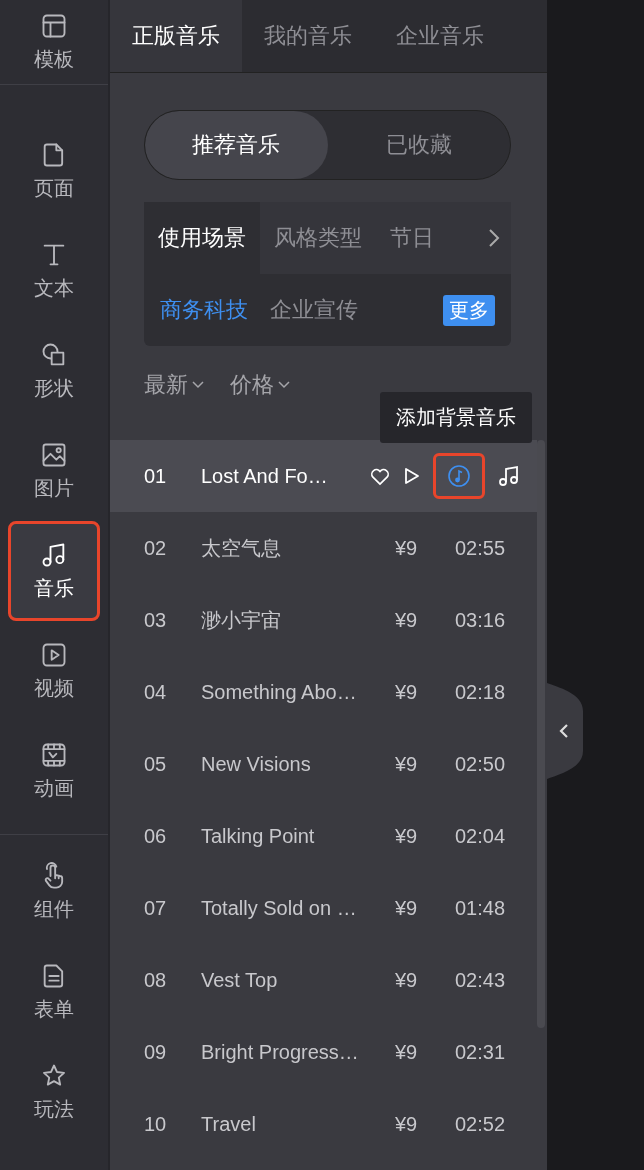  Describe the element at coordinates (440, 36) in the screenshot. I see `tab: 企业音乐` at that location.